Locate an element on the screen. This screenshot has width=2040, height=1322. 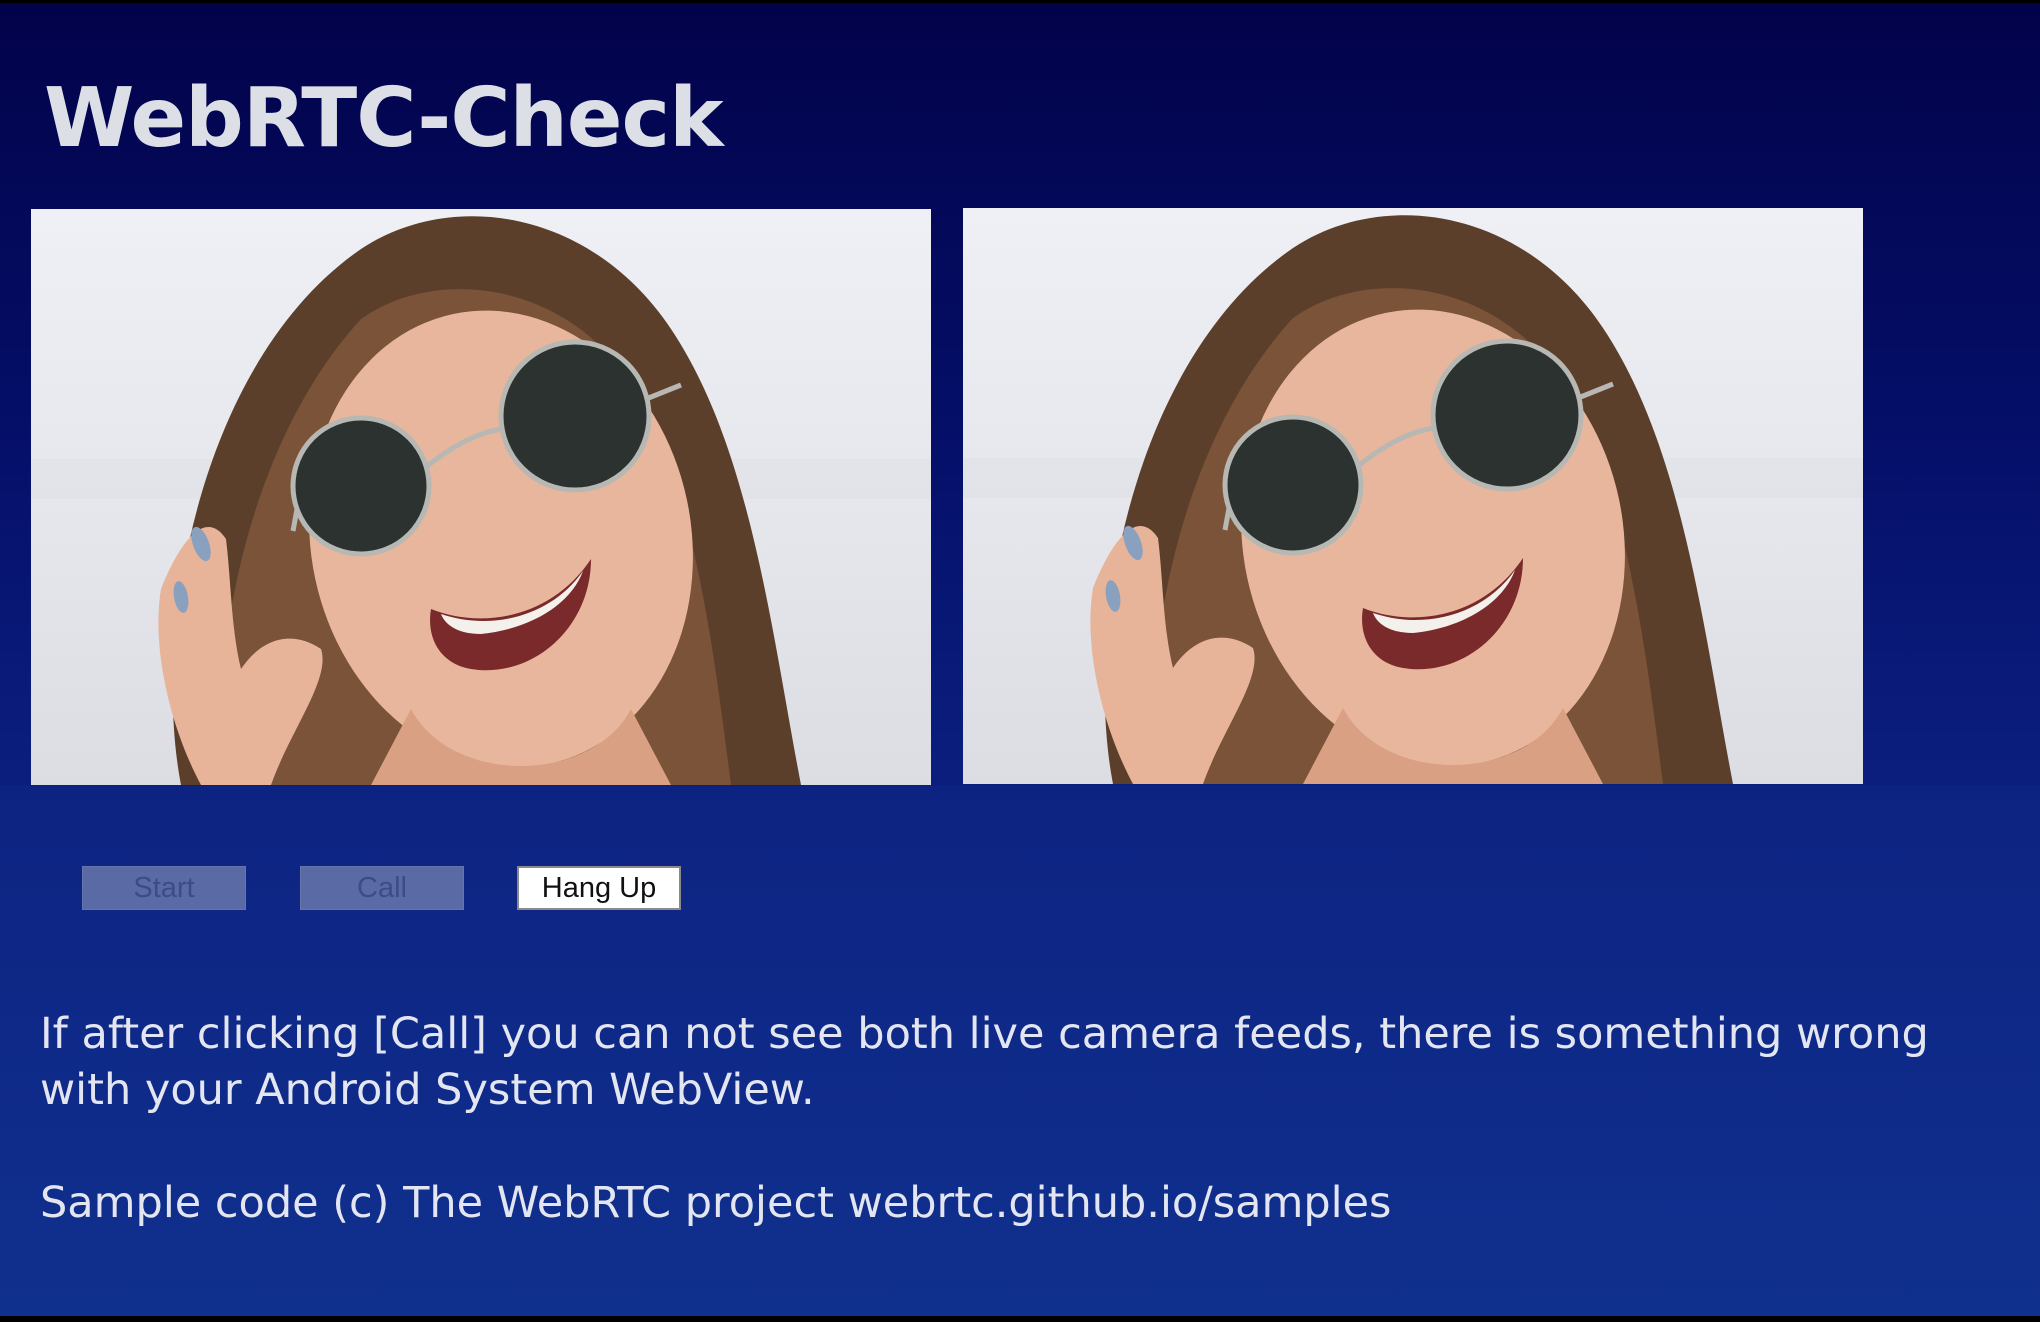
page-title: WebRTC-Check is located at coordinates (384, 118).